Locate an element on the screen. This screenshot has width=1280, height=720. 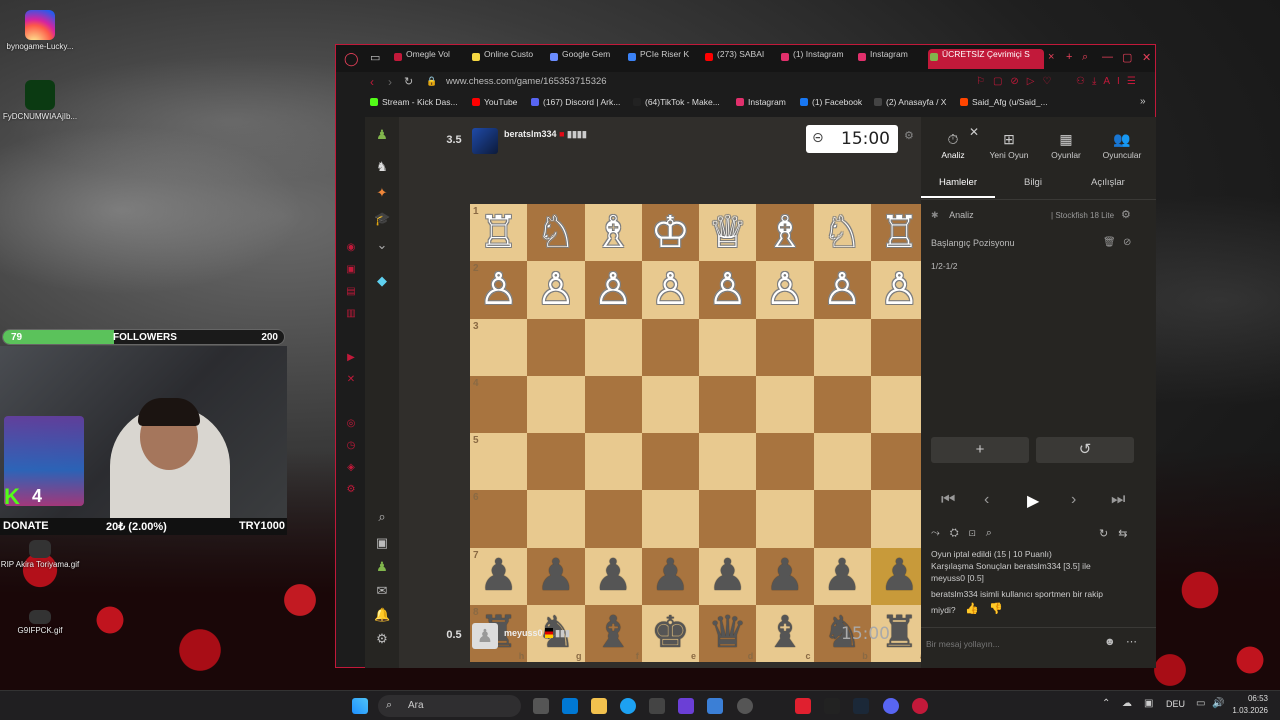
panel-tab-players: 👥 Oyuncular is located at coordinates (1122, 145).